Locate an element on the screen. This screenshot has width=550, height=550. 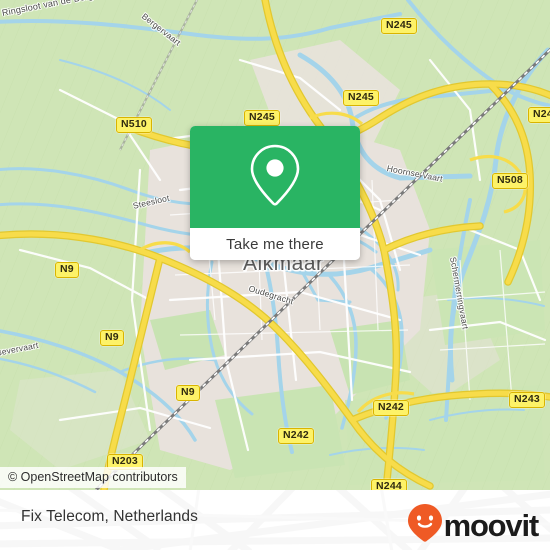
road-shield-n9-southwest: N9 is located at coordinates (112, 338).